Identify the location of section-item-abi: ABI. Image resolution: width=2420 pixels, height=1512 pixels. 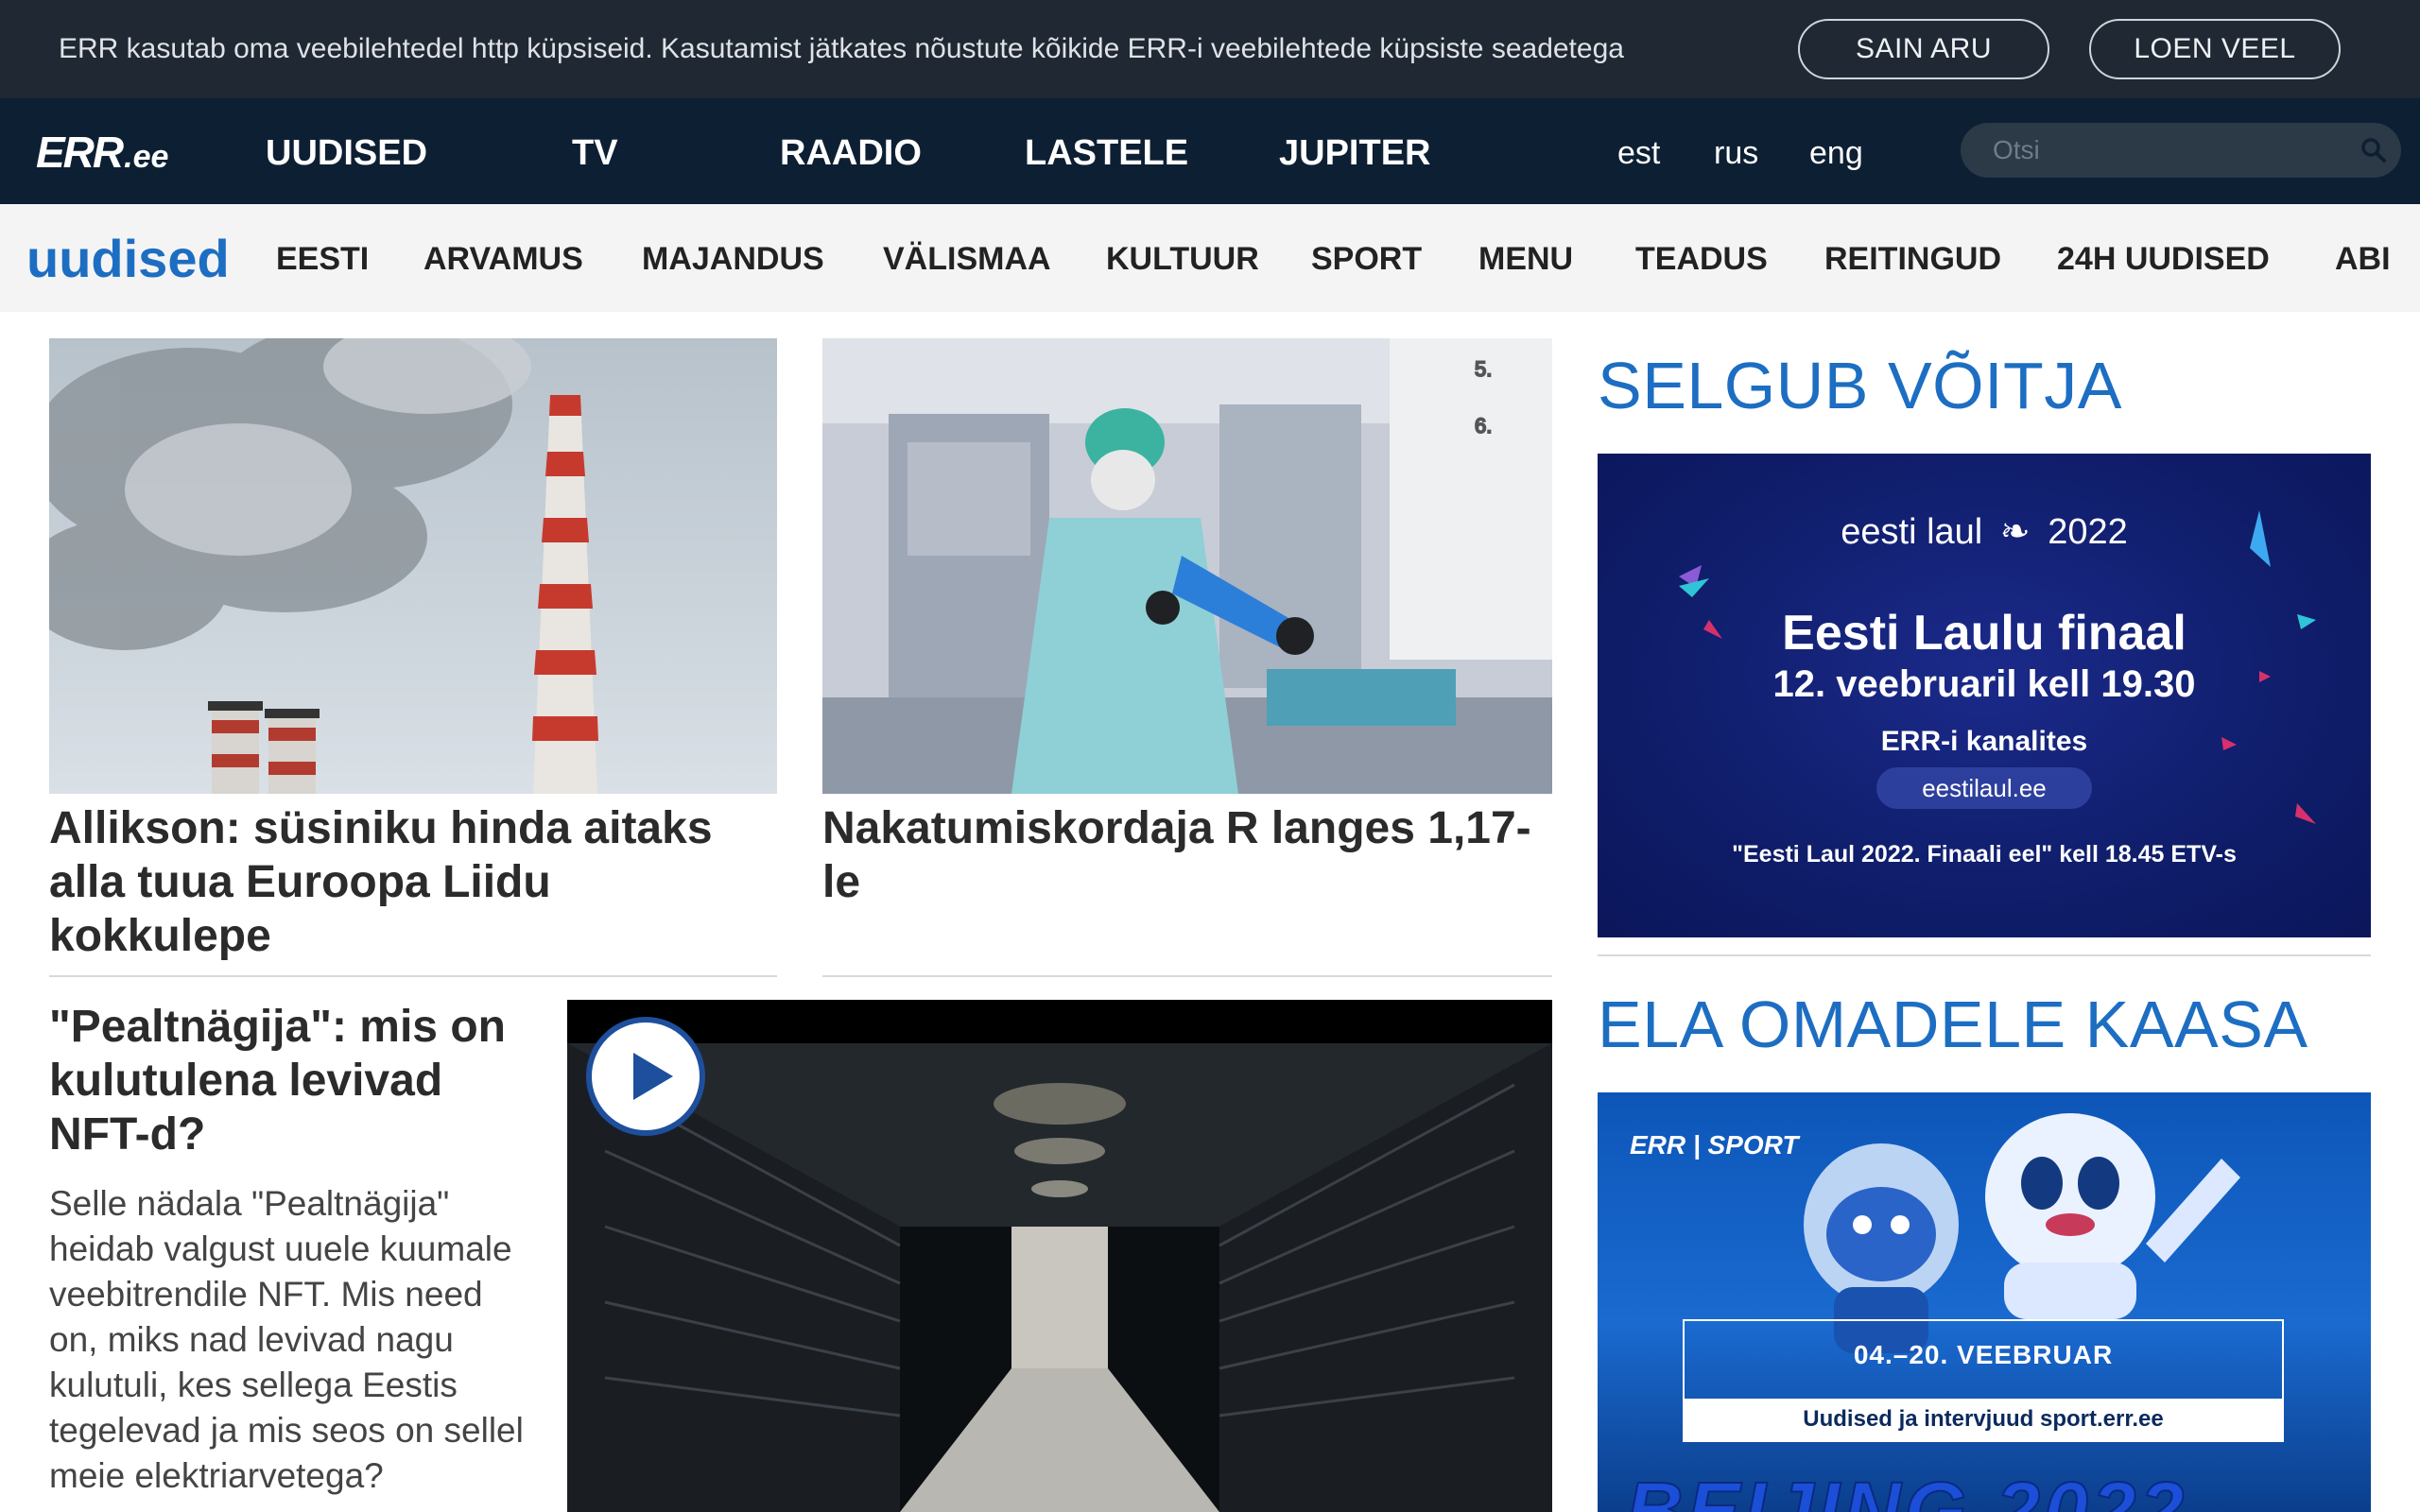
(2363, 259).